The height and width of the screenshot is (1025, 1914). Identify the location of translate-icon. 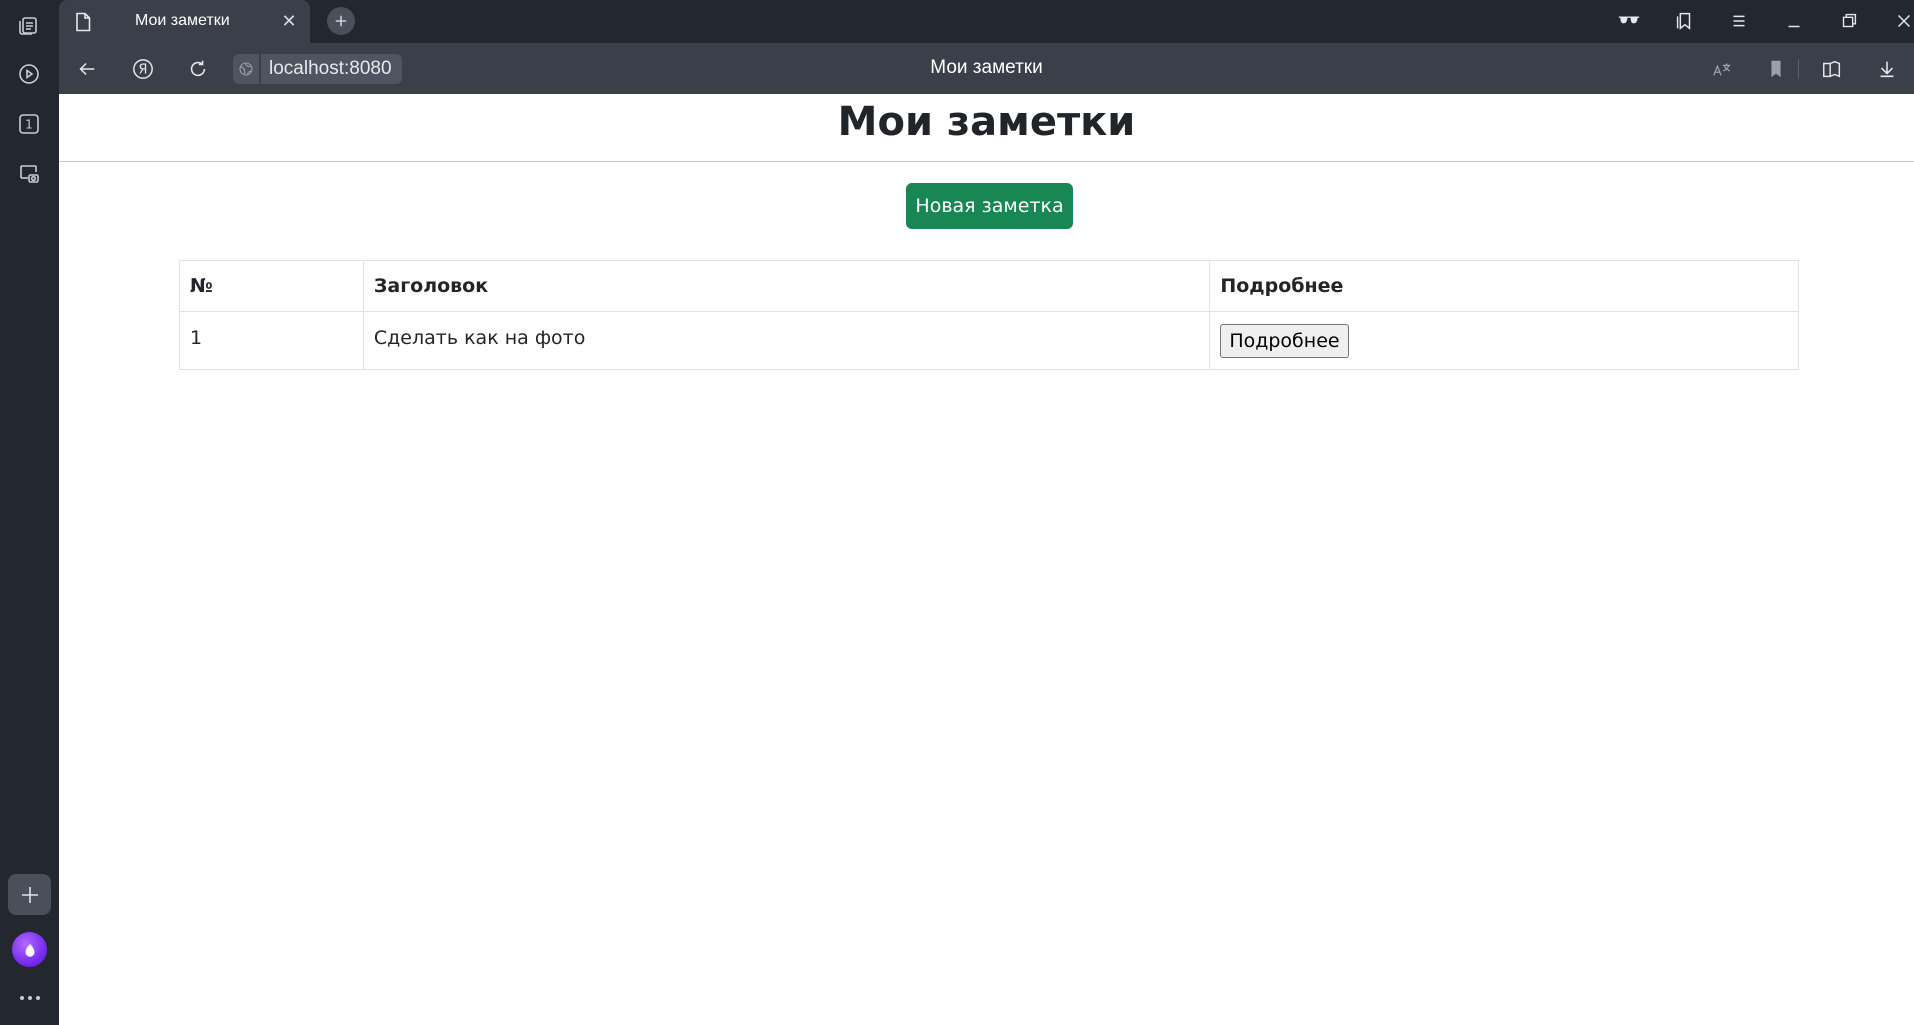
(1722, 69).